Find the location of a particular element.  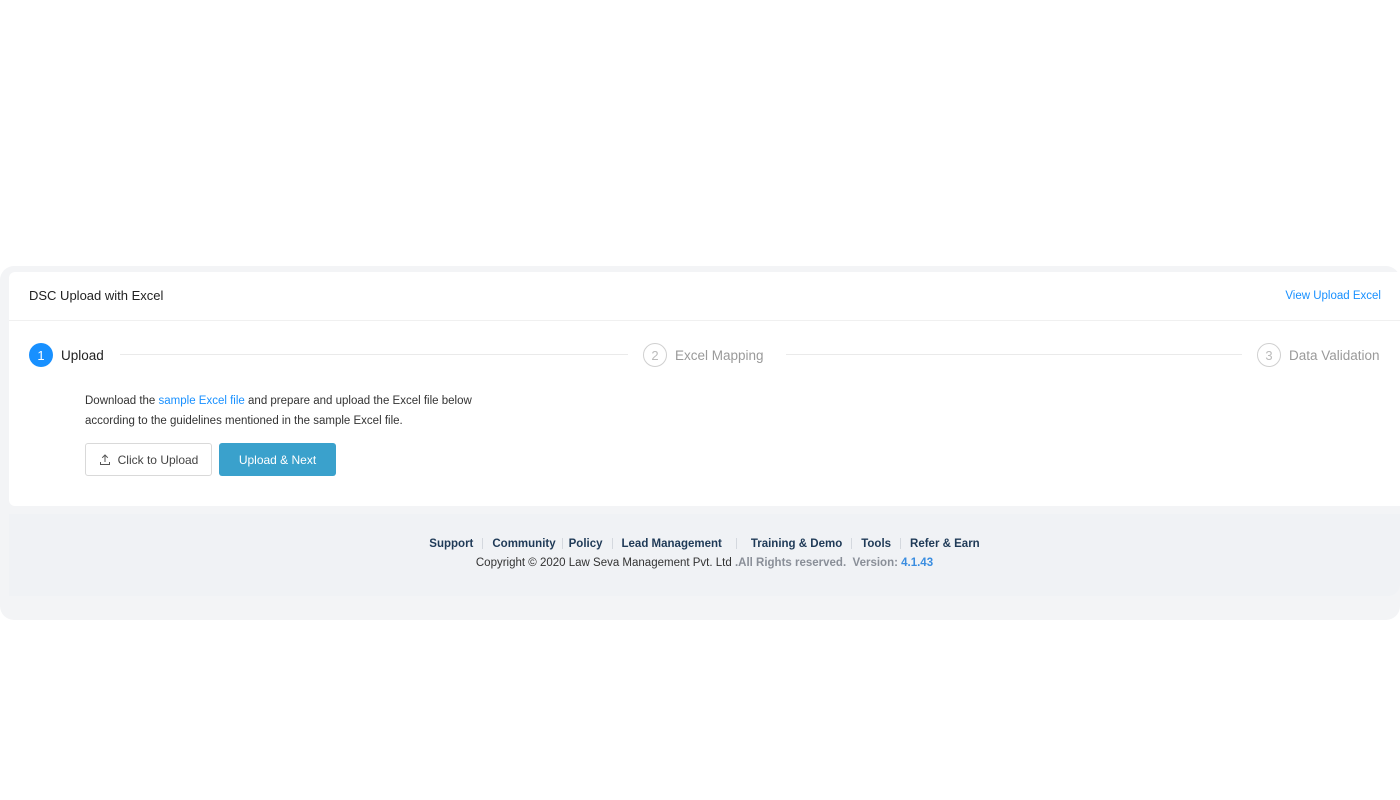

footer-link-community: Community is located at coordinates (523, 544).